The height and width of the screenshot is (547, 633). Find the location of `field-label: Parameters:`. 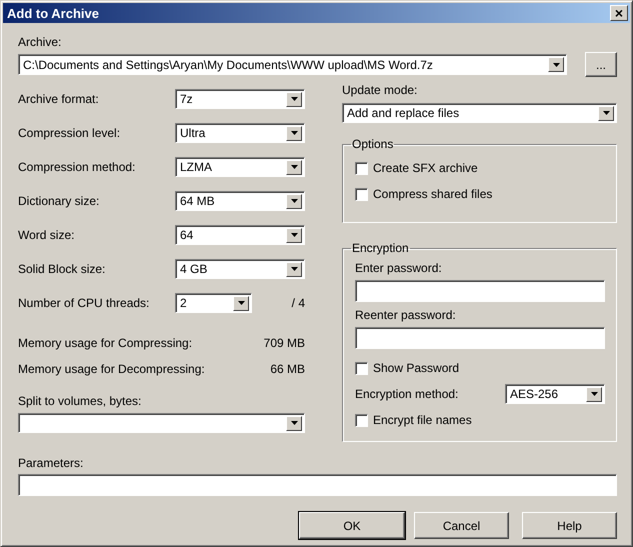

field-label: Parameters: is located at coordinates (51, 463).